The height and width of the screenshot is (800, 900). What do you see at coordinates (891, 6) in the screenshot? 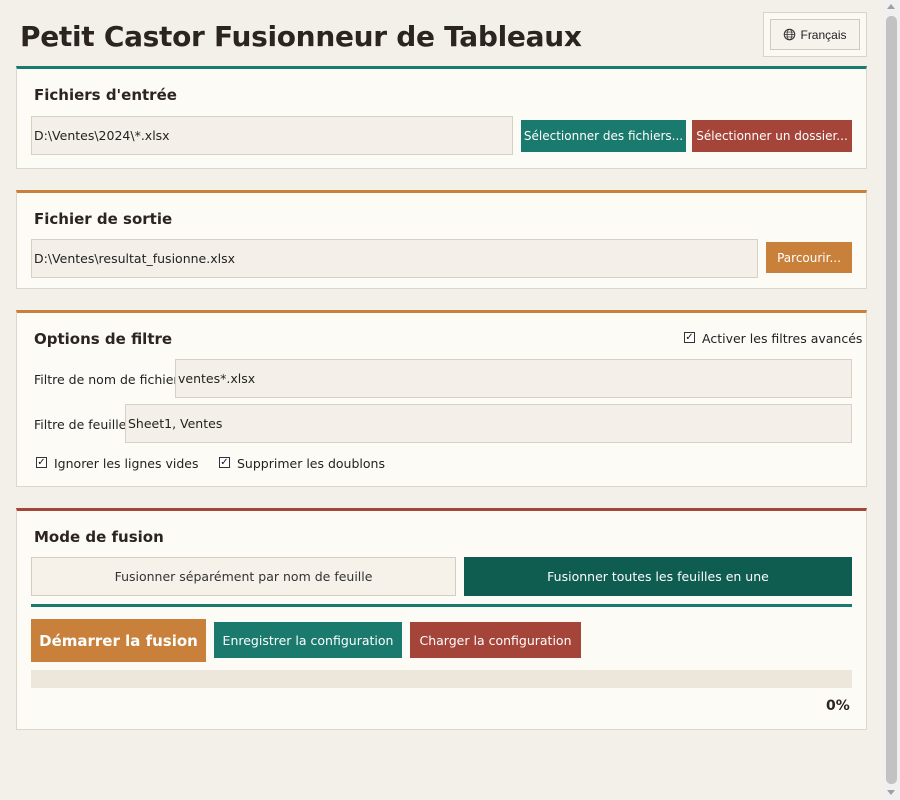
I see `scroll-up-icon` at bounding box center [891, 6].